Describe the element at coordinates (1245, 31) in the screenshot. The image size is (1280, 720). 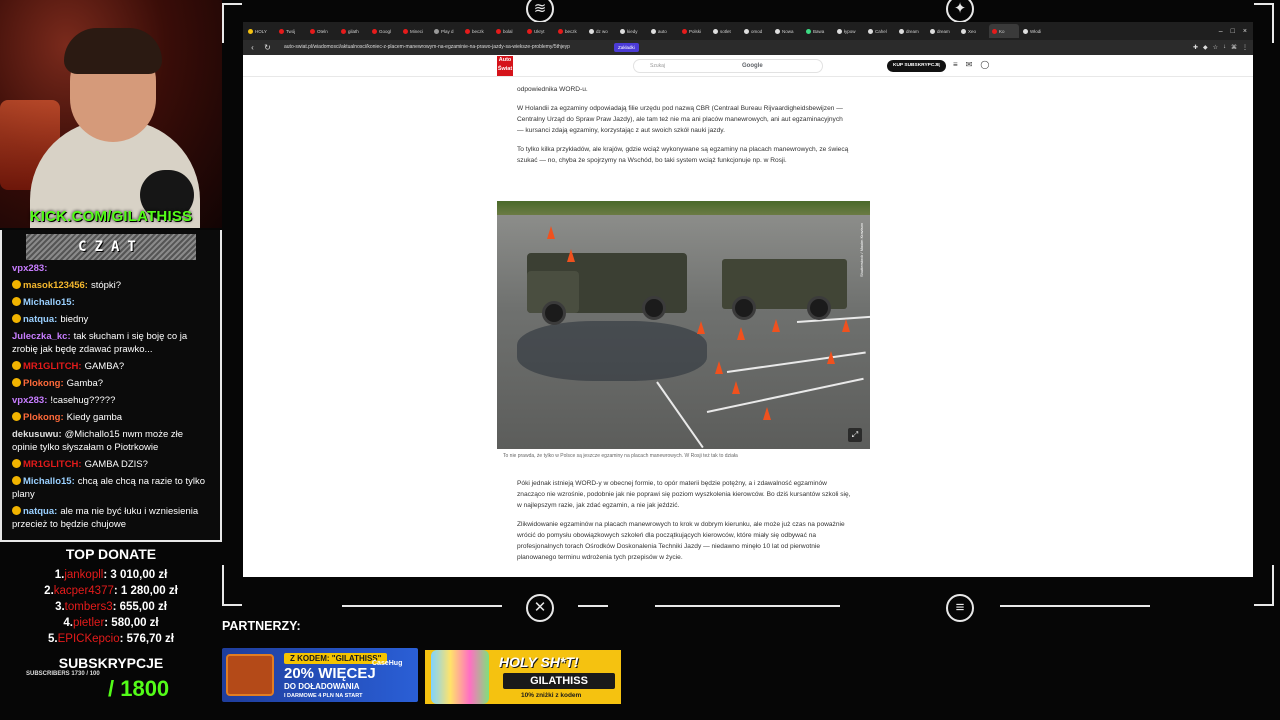
I see `close-icon: ×` at that location.